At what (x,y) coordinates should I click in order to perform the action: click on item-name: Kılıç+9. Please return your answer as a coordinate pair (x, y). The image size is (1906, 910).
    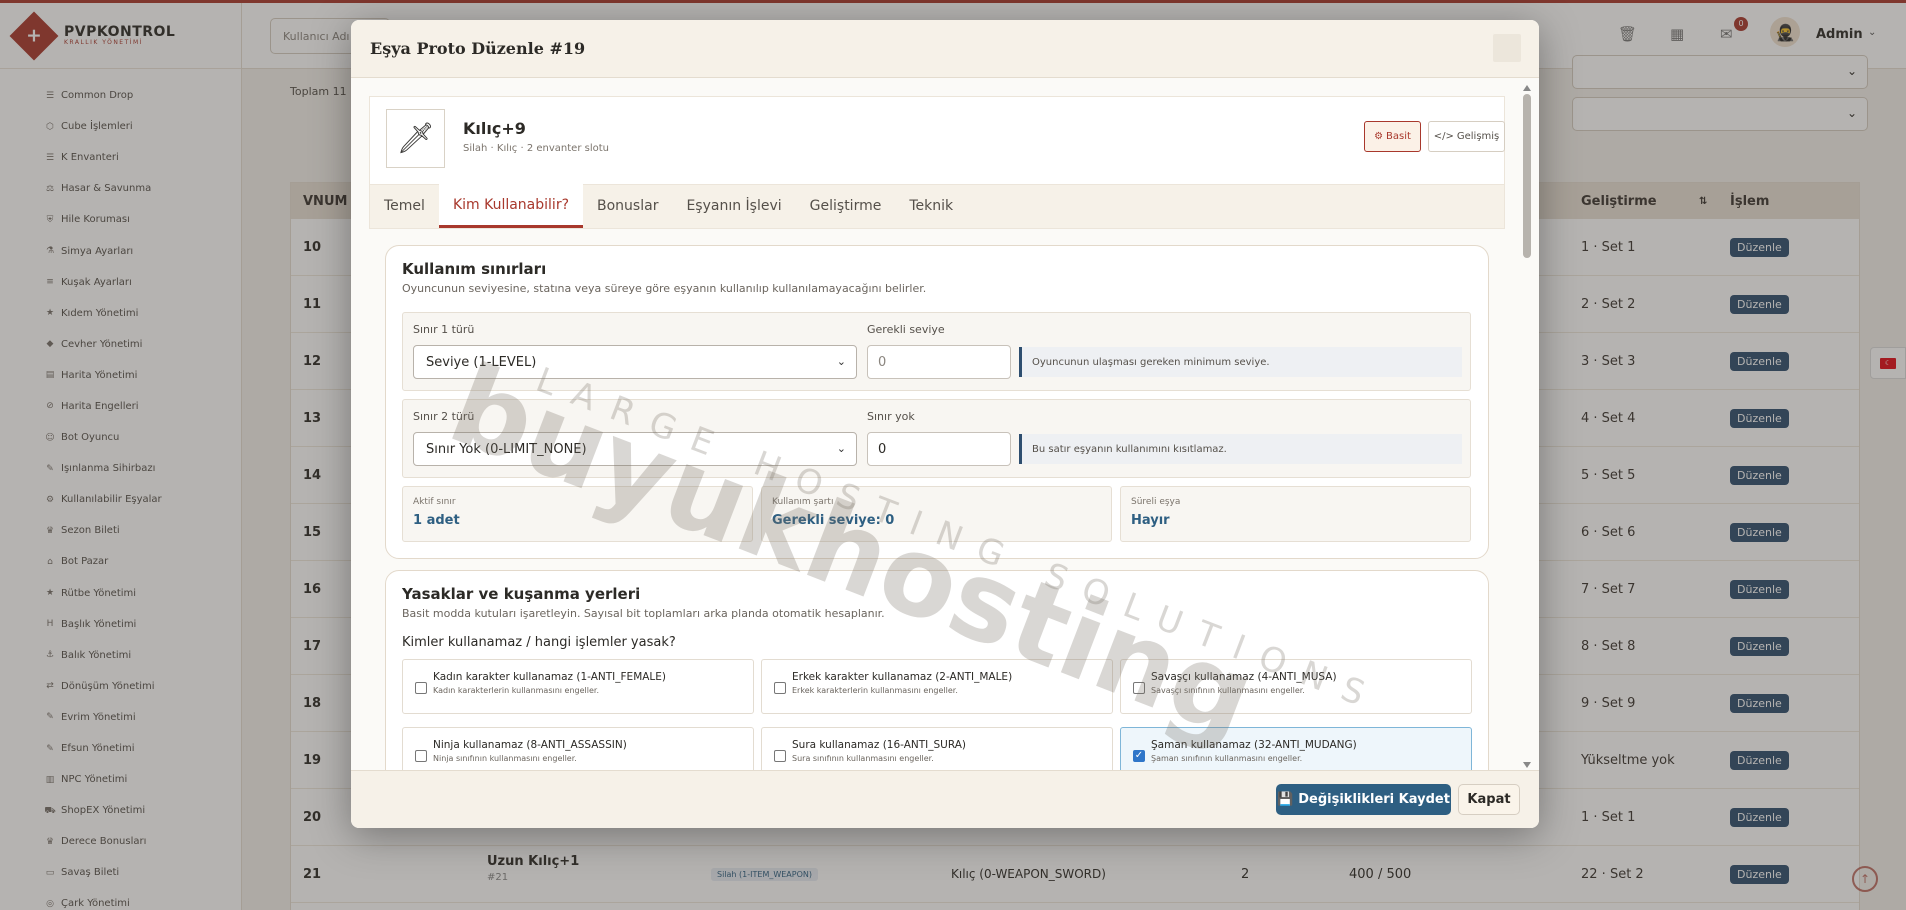
    Looking at the image, I should click on (494, 128).